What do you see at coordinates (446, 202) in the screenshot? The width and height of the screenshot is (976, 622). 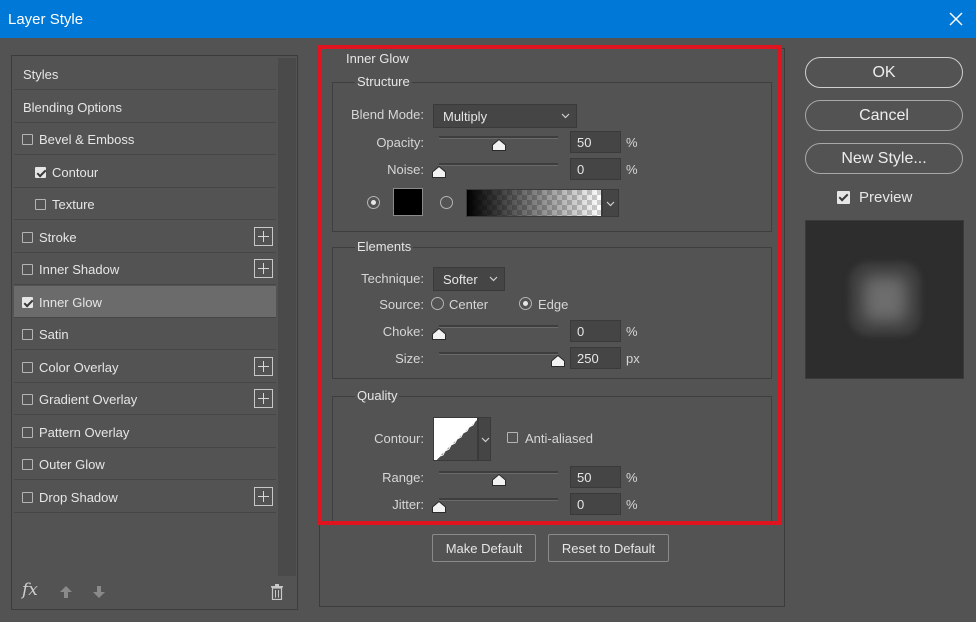 I see `gradient-radio` at bounding box center [446, 202].